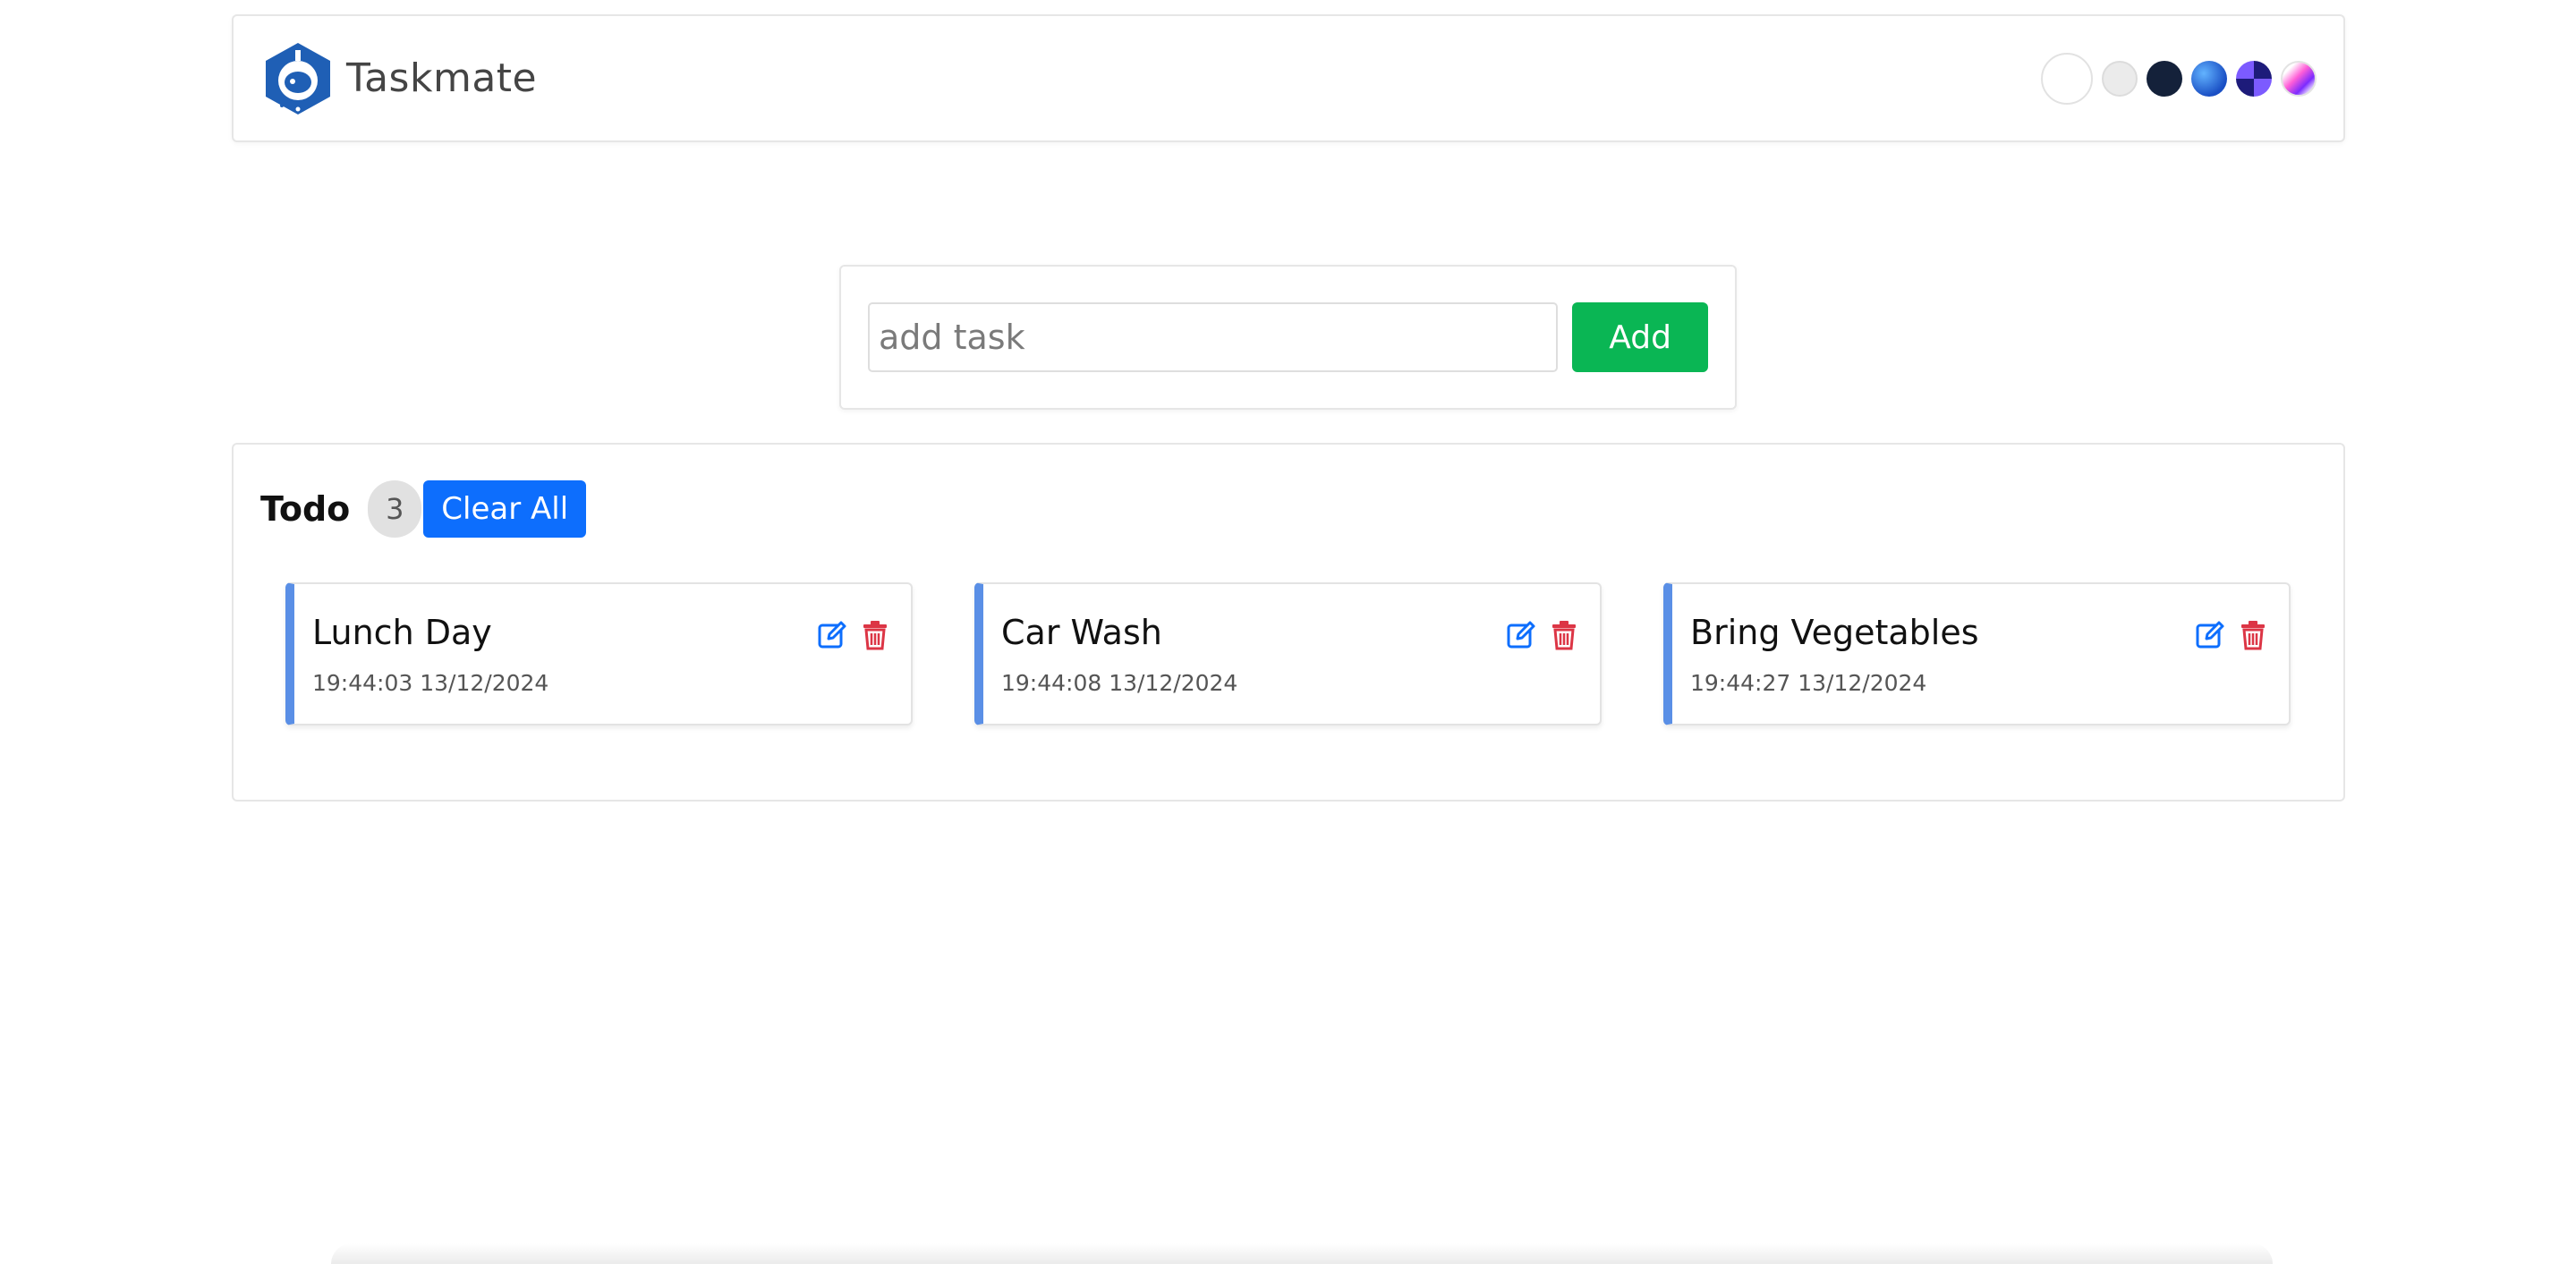 The height and width of the screenshot is (1264, 2576). I want to click on todo-header: Todo 3 Clear All, so click(423, 509).